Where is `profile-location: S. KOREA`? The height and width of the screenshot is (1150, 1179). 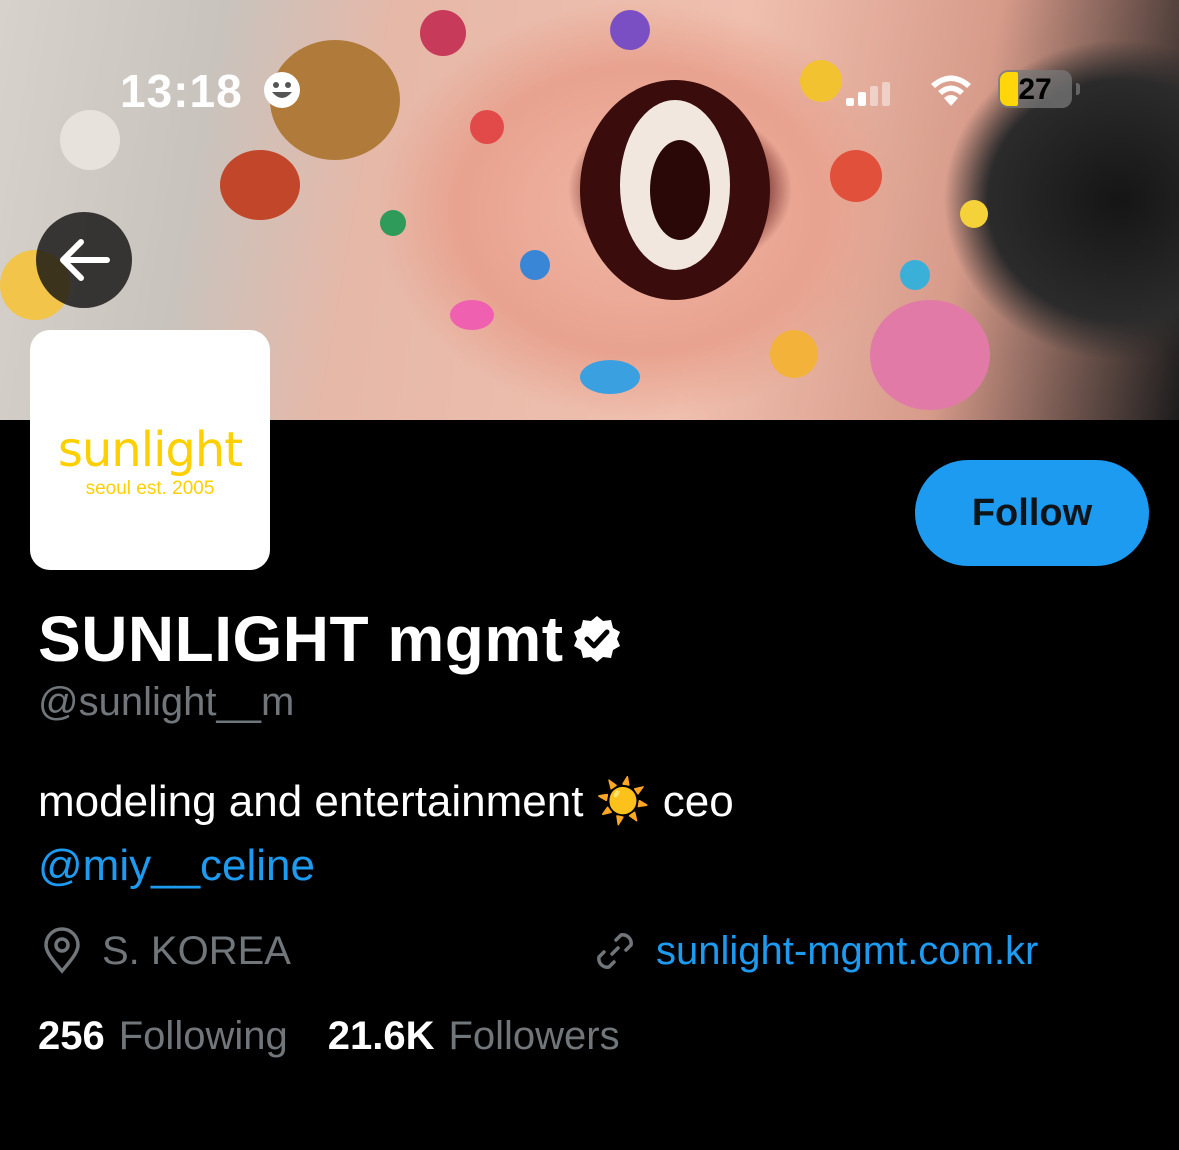 profile-location: S. KOREA is located at coordinates (165, 951).